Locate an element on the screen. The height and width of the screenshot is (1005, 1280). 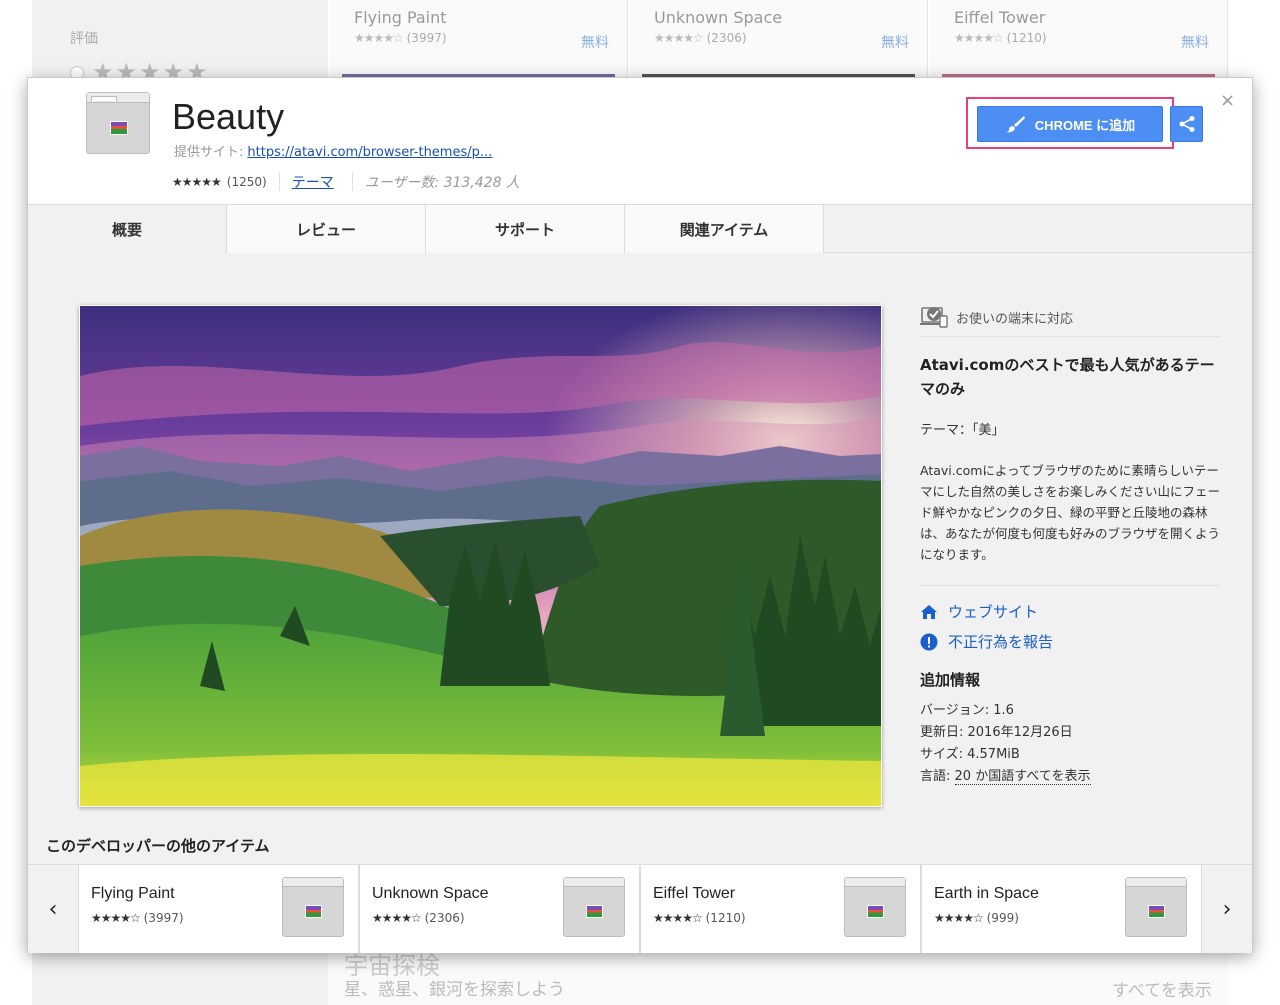
chevron-left-icon: ‹ is located at coordinates (53, 909).